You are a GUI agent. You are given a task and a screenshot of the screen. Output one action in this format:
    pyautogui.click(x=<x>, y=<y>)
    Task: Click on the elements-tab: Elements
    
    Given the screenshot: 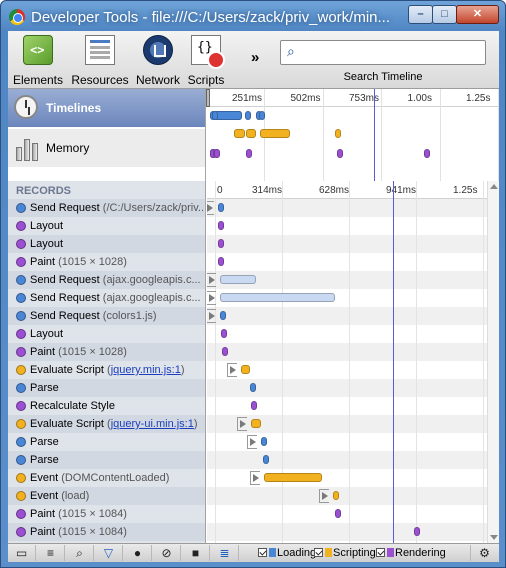 What is the action you would take?
    pyautogui.click(x=38, y=61)
    